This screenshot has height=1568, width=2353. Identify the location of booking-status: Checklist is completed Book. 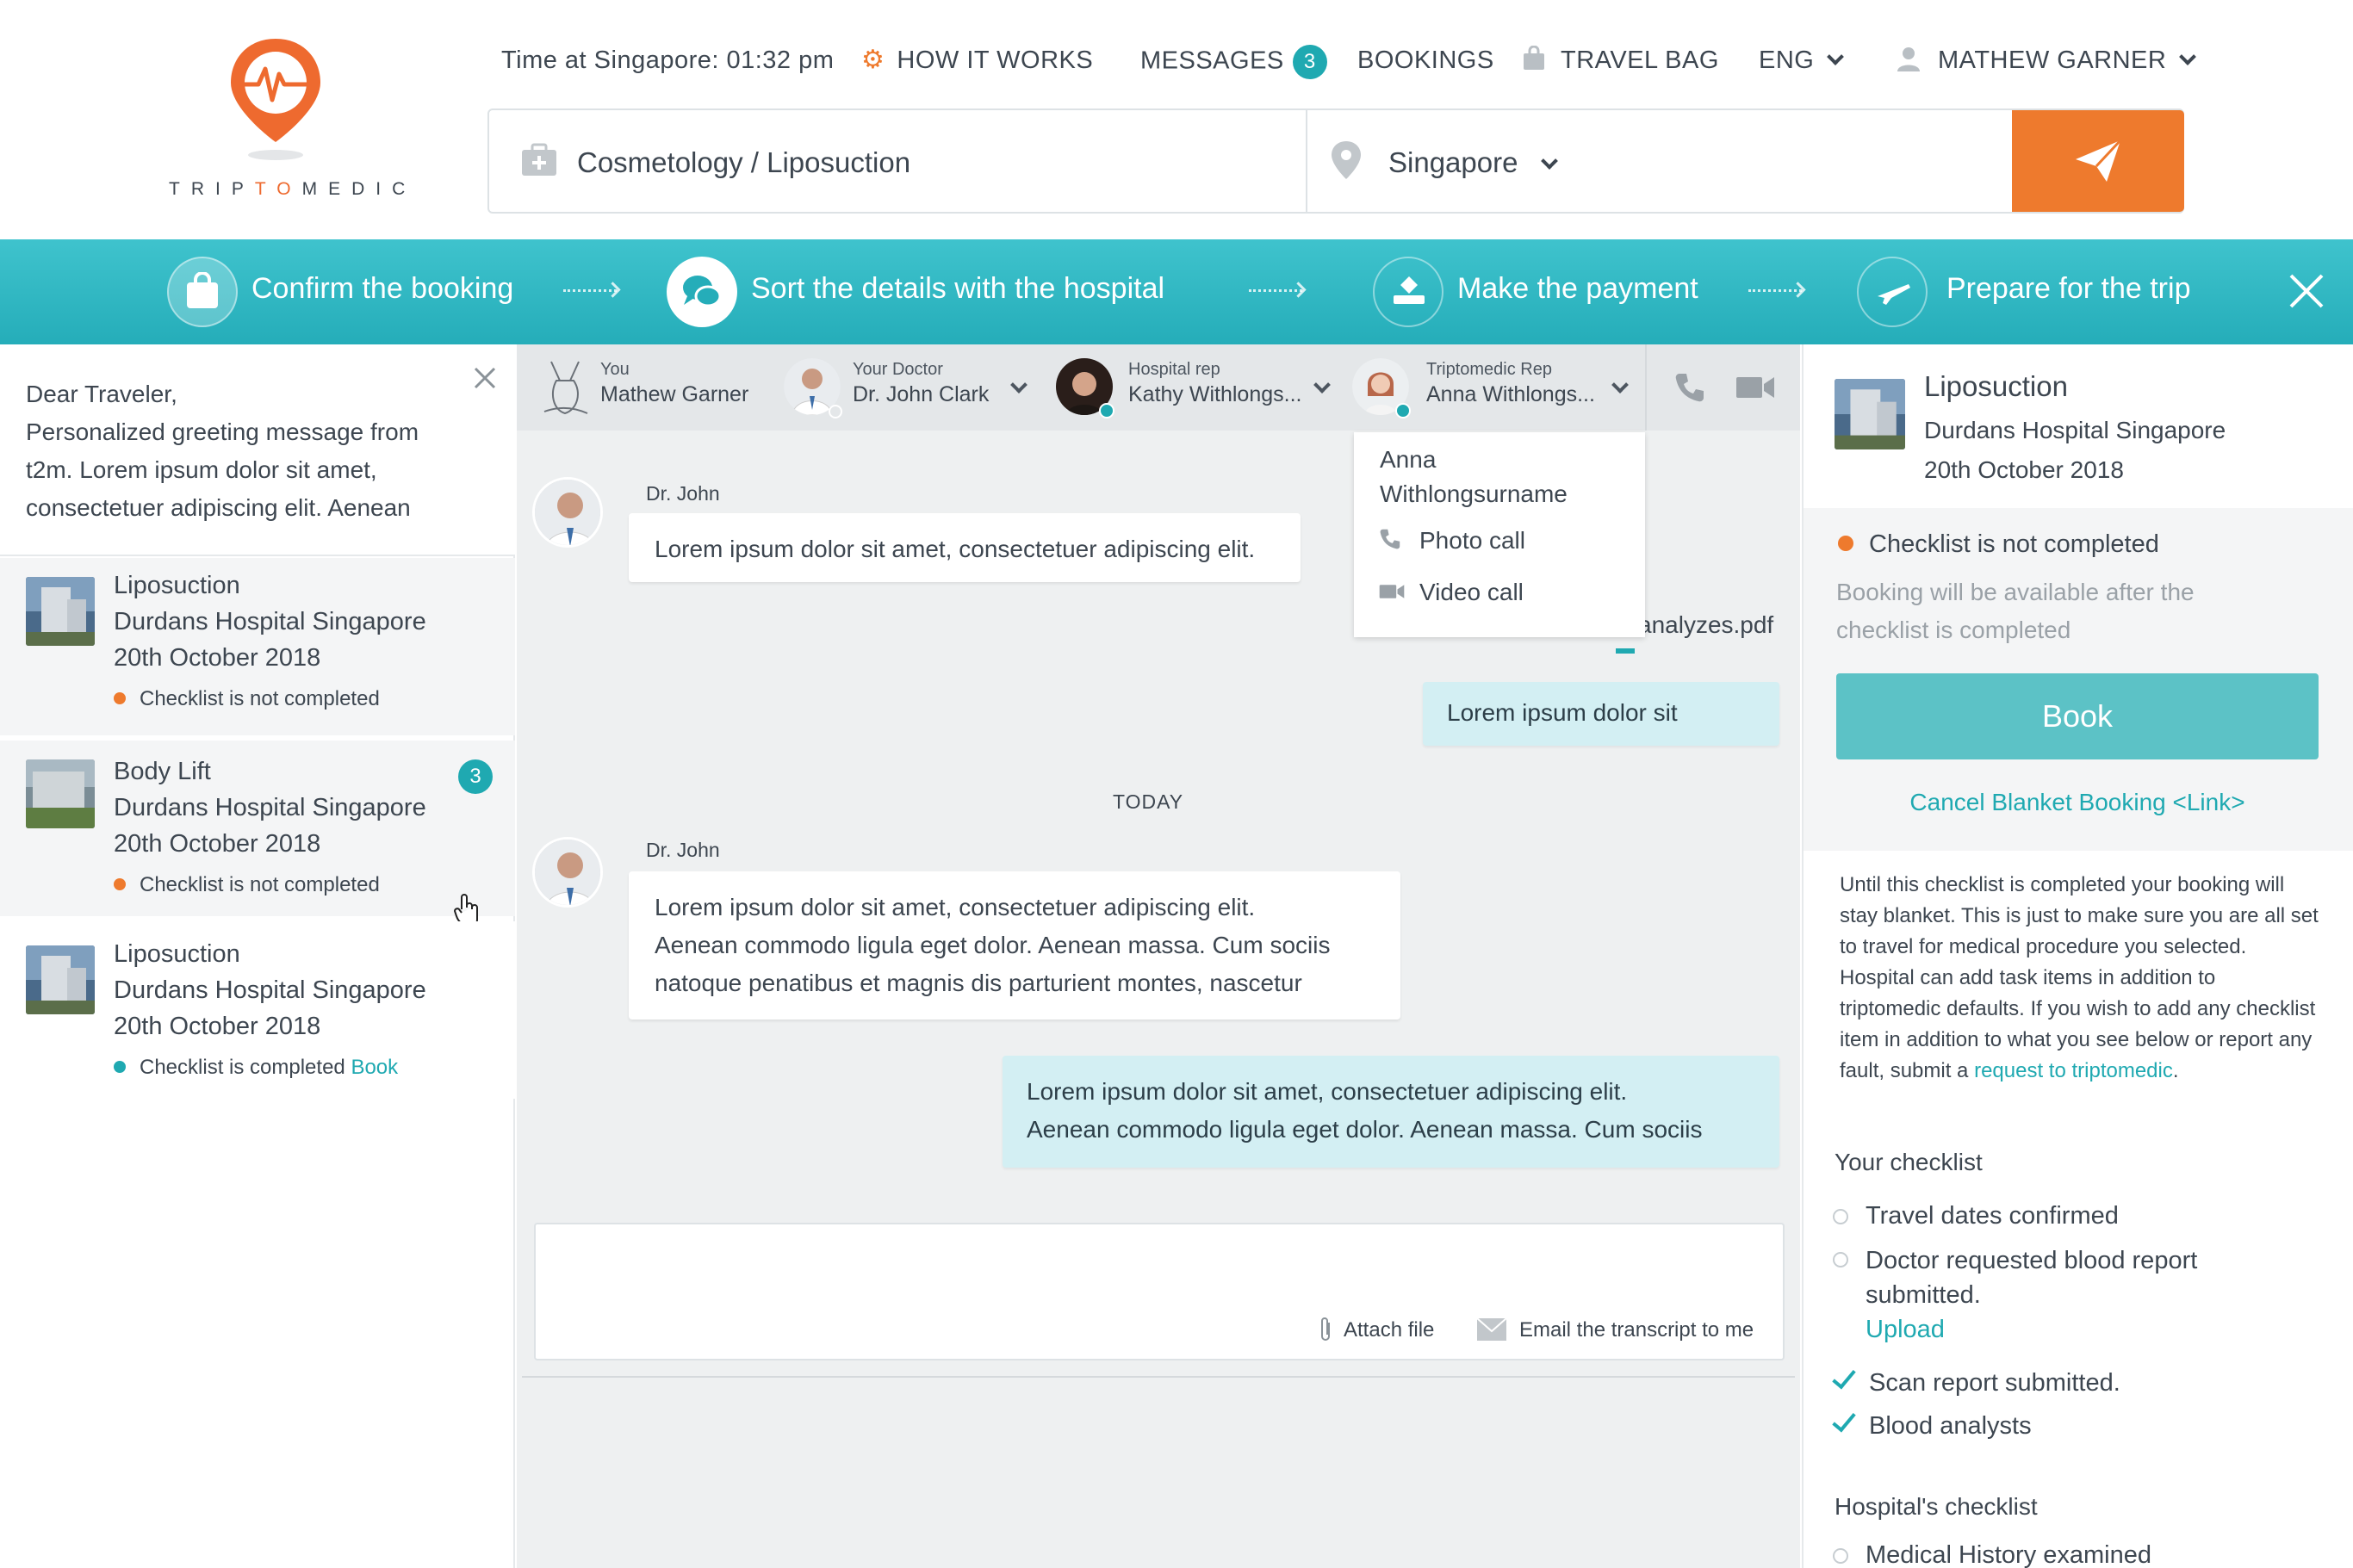
(256, 1068).